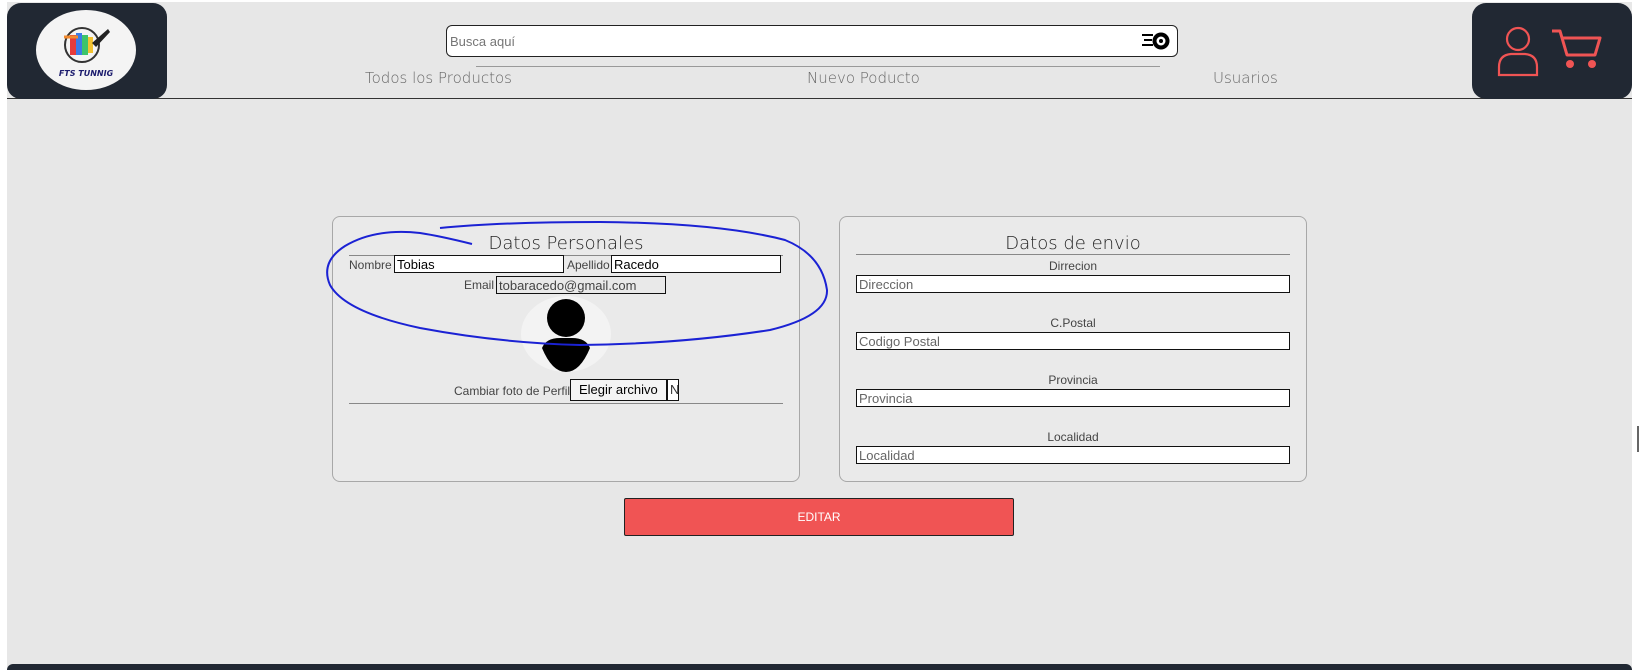 This screenshot has width=1641, height=670. I want to click on localidad-label: Localidad, so click(1073, 437).